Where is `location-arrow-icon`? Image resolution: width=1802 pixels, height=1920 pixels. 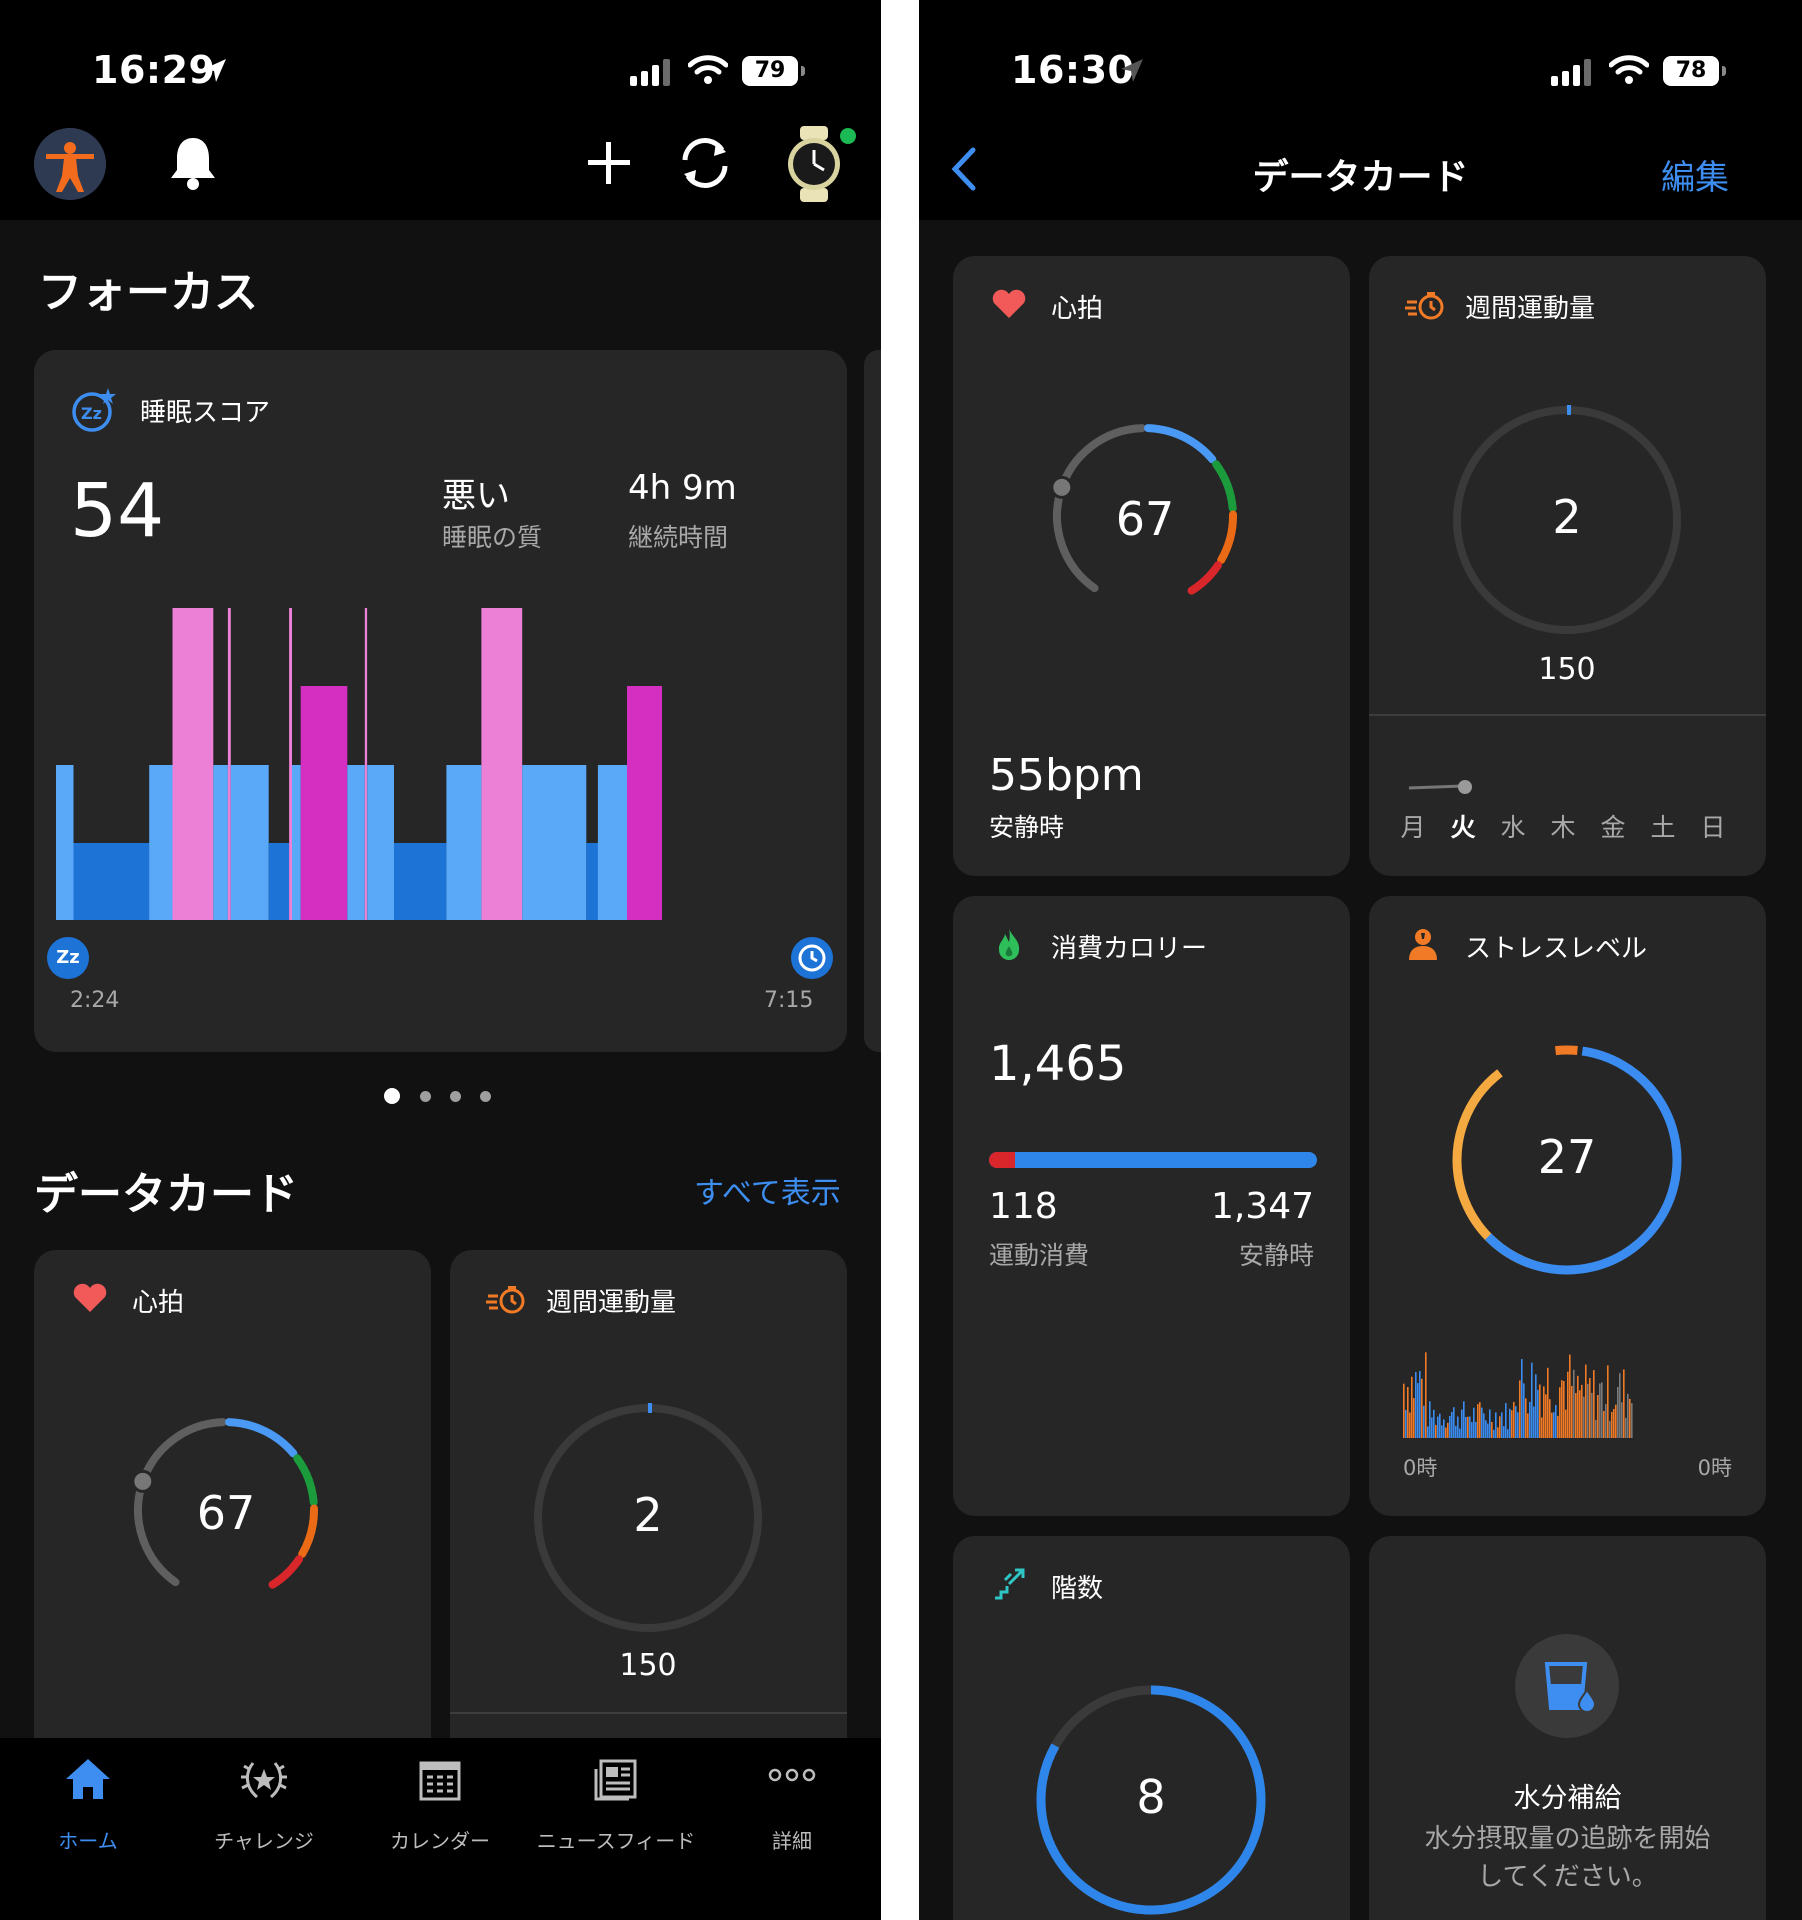 location-arrow-icon is located at coordinates (215, 70).